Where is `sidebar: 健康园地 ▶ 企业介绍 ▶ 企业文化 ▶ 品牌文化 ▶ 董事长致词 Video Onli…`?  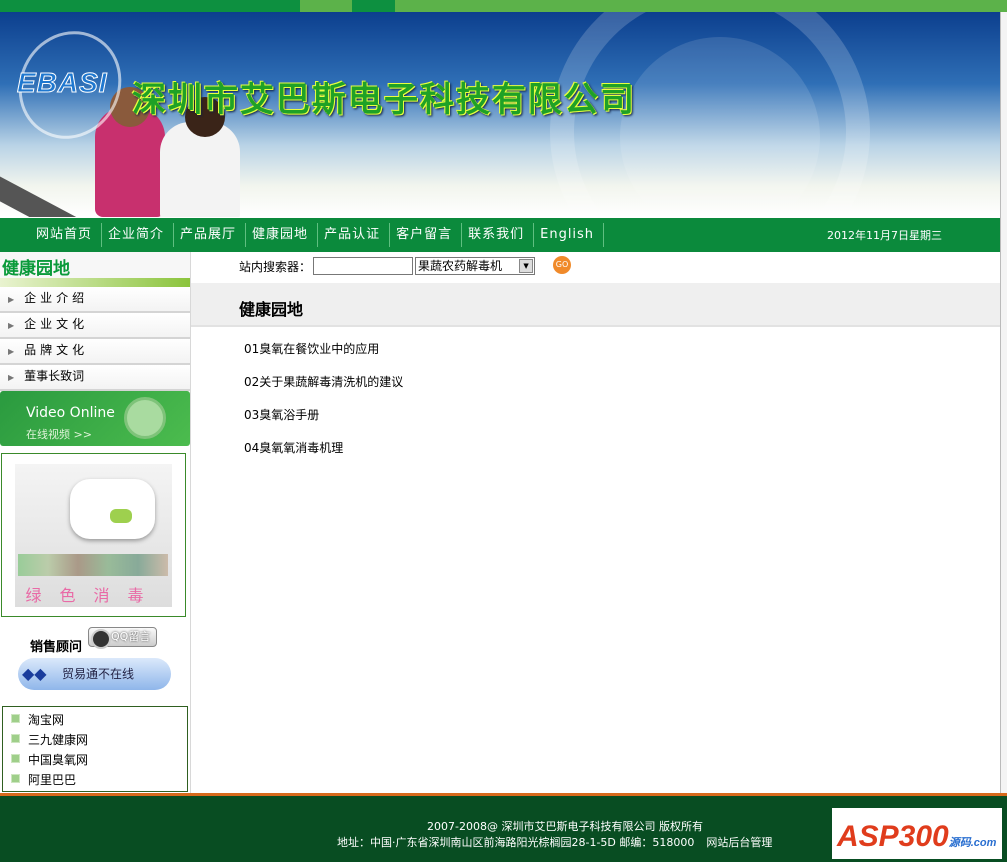 sidebar: 健康园地 ▶ 企业介绍 ▶ 企业文化 ▶ 品牌文化 ▶ 董事长致词 Video Onli… is located at coordinates (95, 522).